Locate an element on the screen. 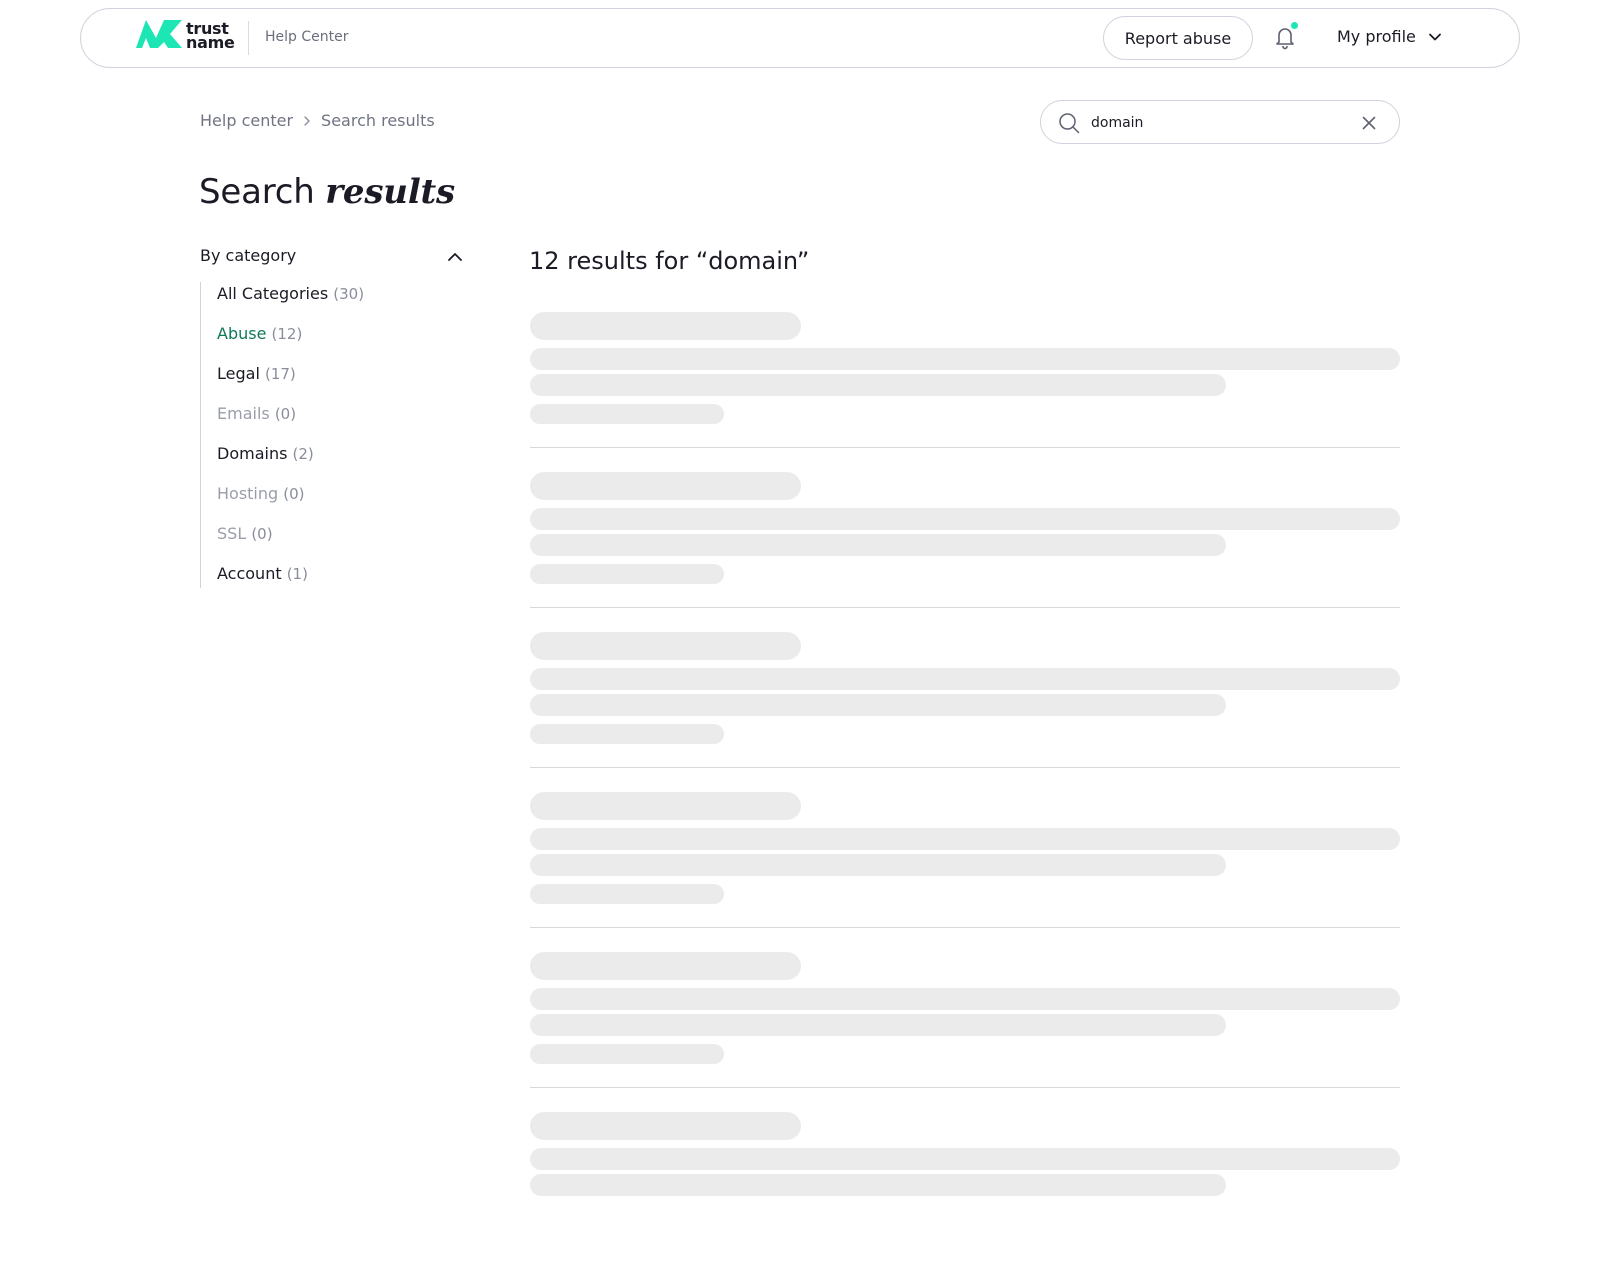 This screenshot has height=1272, width=1600. my-profile-menu: My profile is located at coordinates (1389, 36).